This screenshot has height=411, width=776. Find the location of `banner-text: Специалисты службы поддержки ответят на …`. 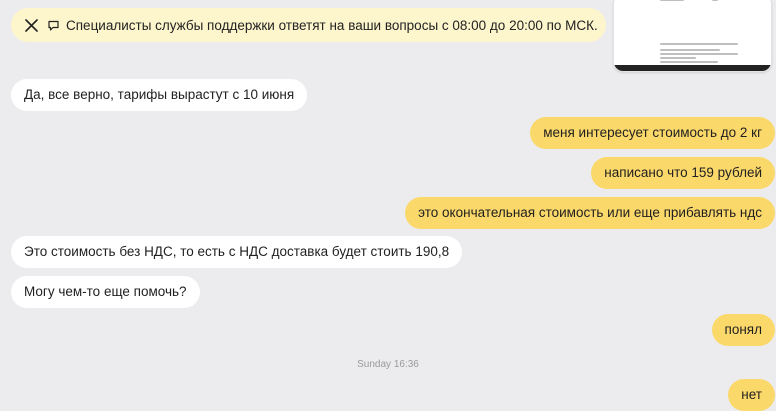

banner-text: Специалисты службы поддержки ответят на … is located at coordinates (332, 25).